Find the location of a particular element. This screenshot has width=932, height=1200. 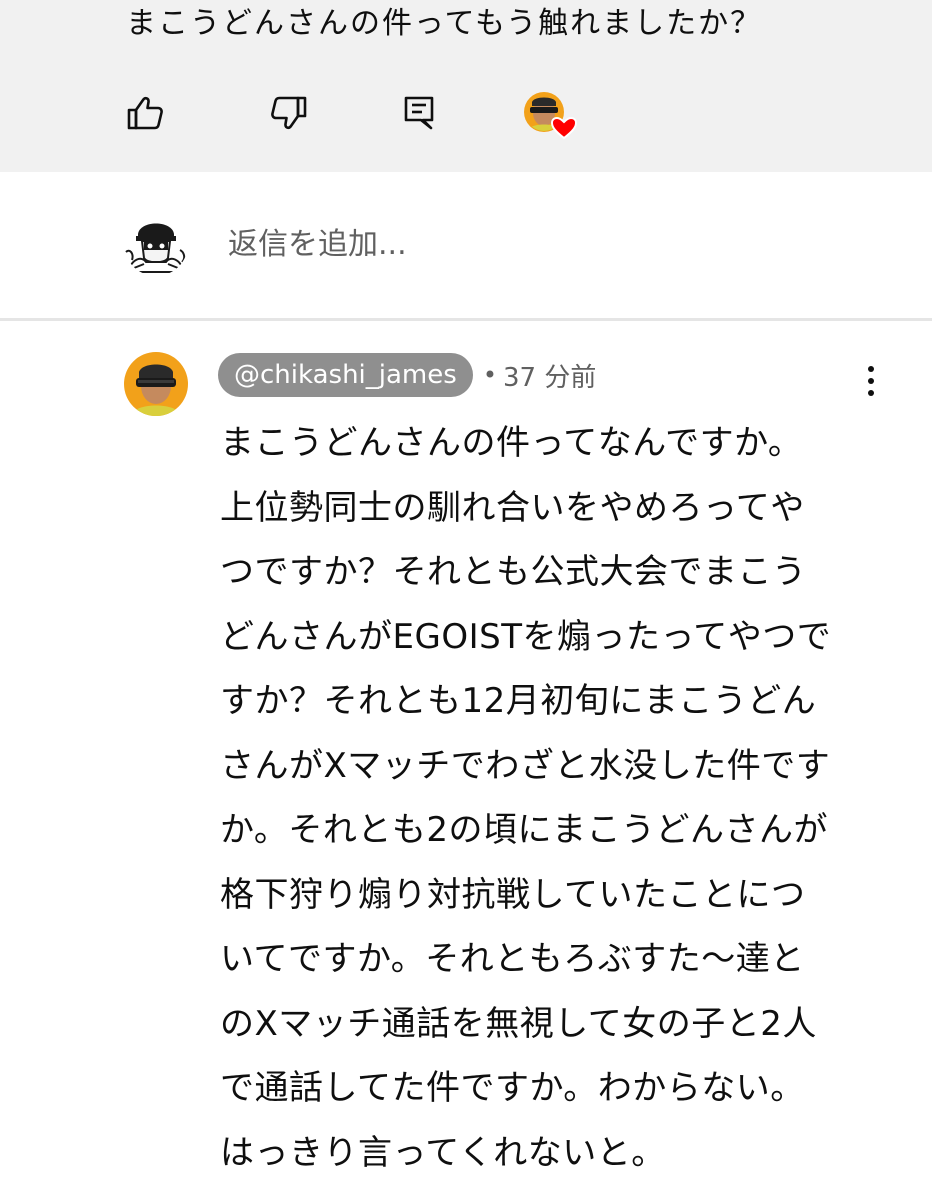

manga-character-avatar-icon is located at coordinates (156, 244).